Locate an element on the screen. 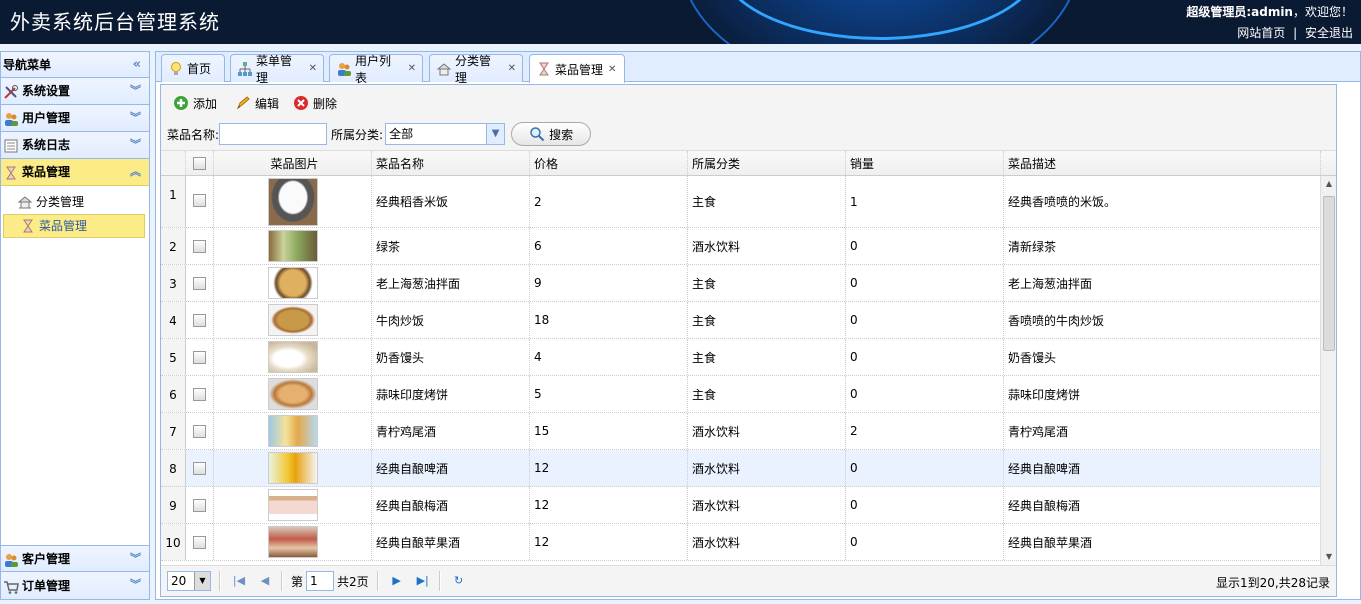 Image resolution: width=1361 pixels, height=604 pixels. row-number: 2 is located at coordinates (173, 246).